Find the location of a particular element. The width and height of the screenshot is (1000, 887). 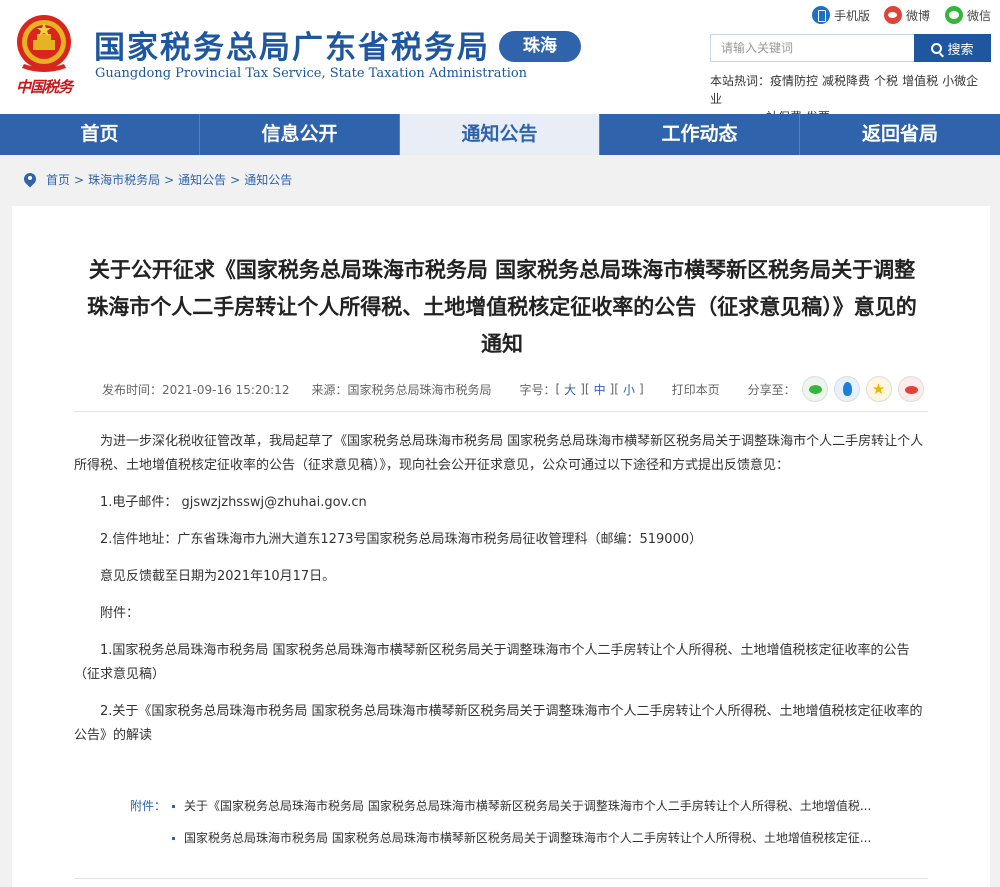

hot-word: 个税 is located at coordinates (886, 81).